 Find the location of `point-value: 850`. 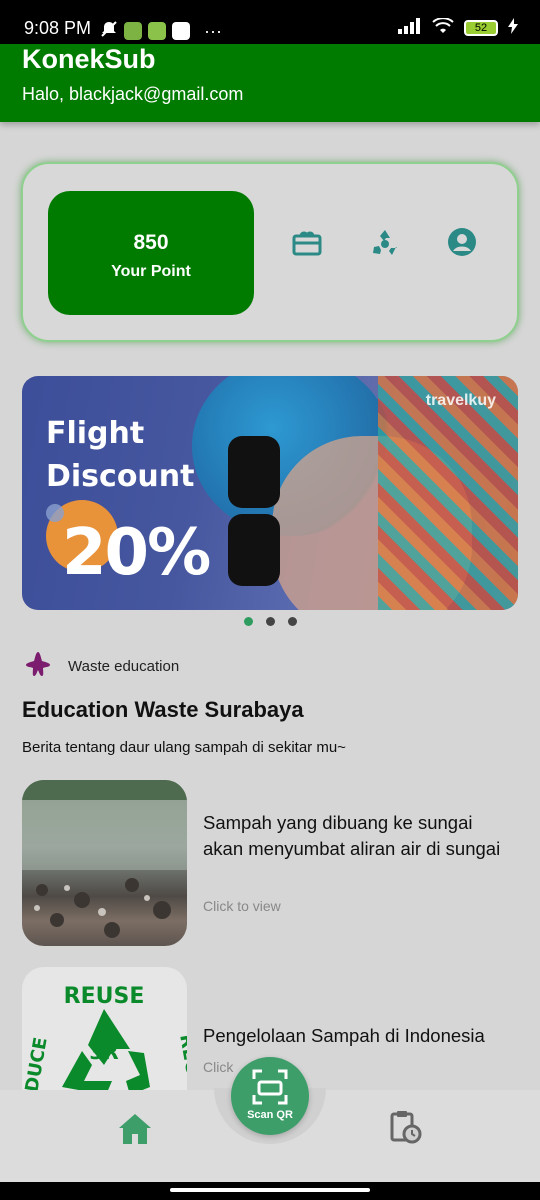

point-value: 850 is located at coordinates (151, 242).